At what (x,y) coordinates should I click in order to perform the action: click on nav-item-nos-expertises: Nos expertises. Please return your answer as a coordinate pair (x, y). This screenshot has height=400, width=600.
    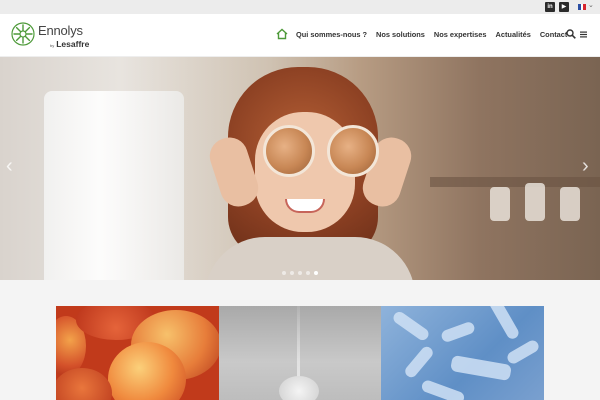
    Looking at the image, I should click on (460, 34).